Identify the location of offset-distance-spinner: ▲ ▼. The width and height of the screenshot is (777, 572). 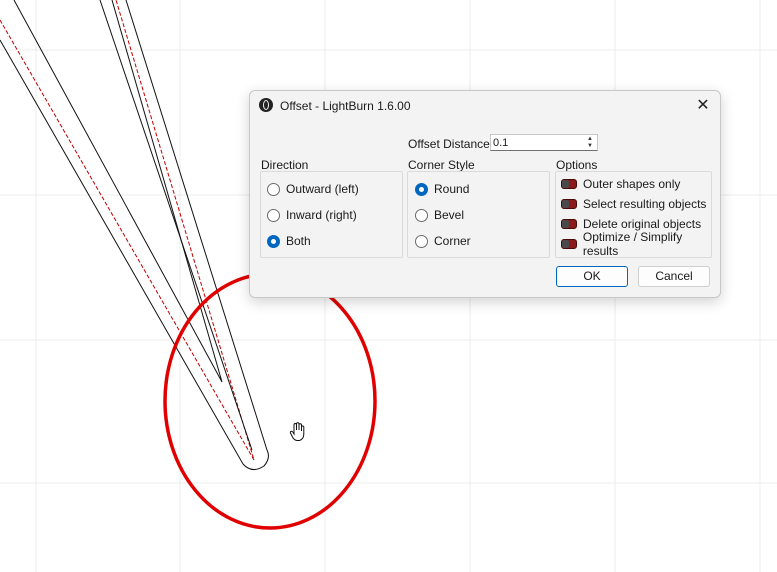
(590, 143).